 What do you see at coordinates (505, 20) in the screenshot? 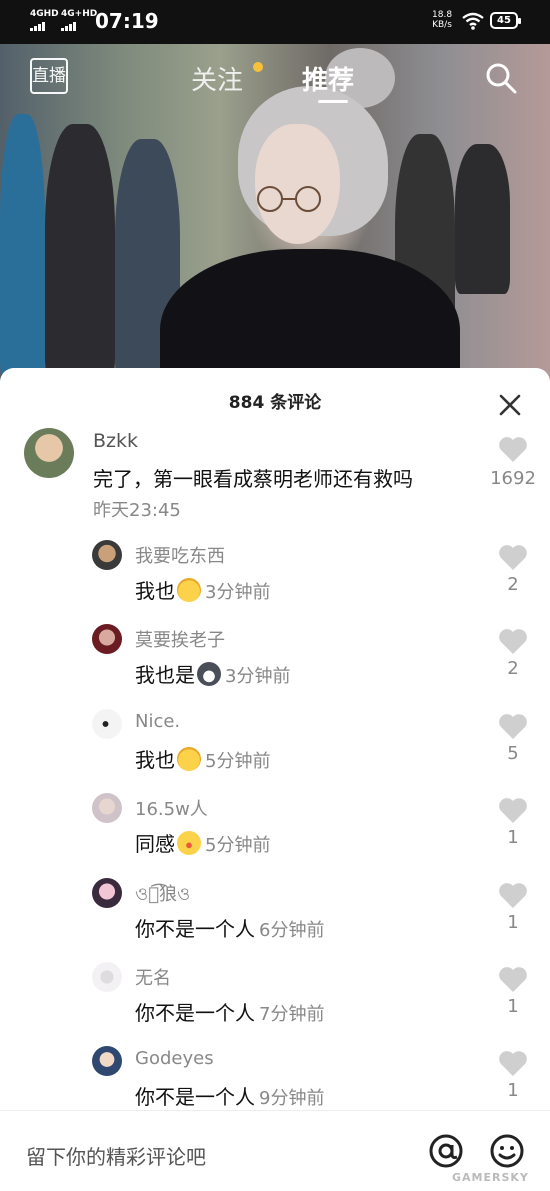
I see `battery-indicator: 45` at bounding box center [505, 20].